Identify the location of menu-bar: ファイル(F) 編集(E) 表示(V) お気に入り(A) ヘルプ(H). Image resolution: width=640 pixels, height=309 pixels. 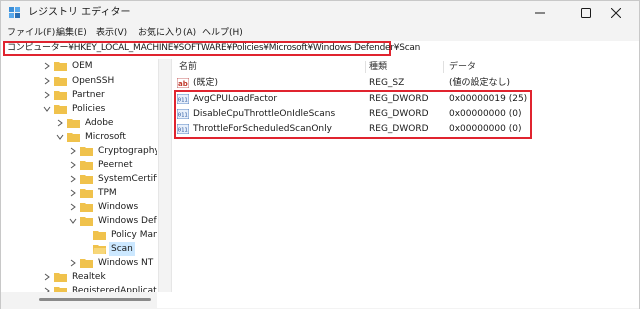
(320, 33).